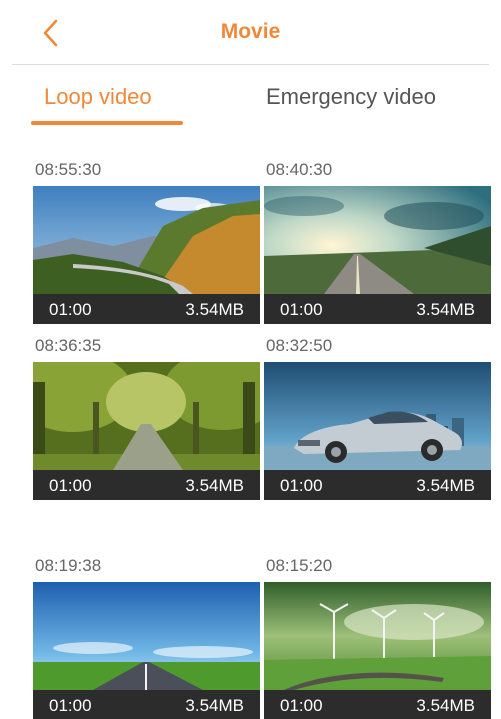 This screenshot has height=719, width=501. What do you see at coordinates (250, 103) in the screenshot?
I see `video-tabs: Loop video Emergency video` at bounding box center [250, 103].